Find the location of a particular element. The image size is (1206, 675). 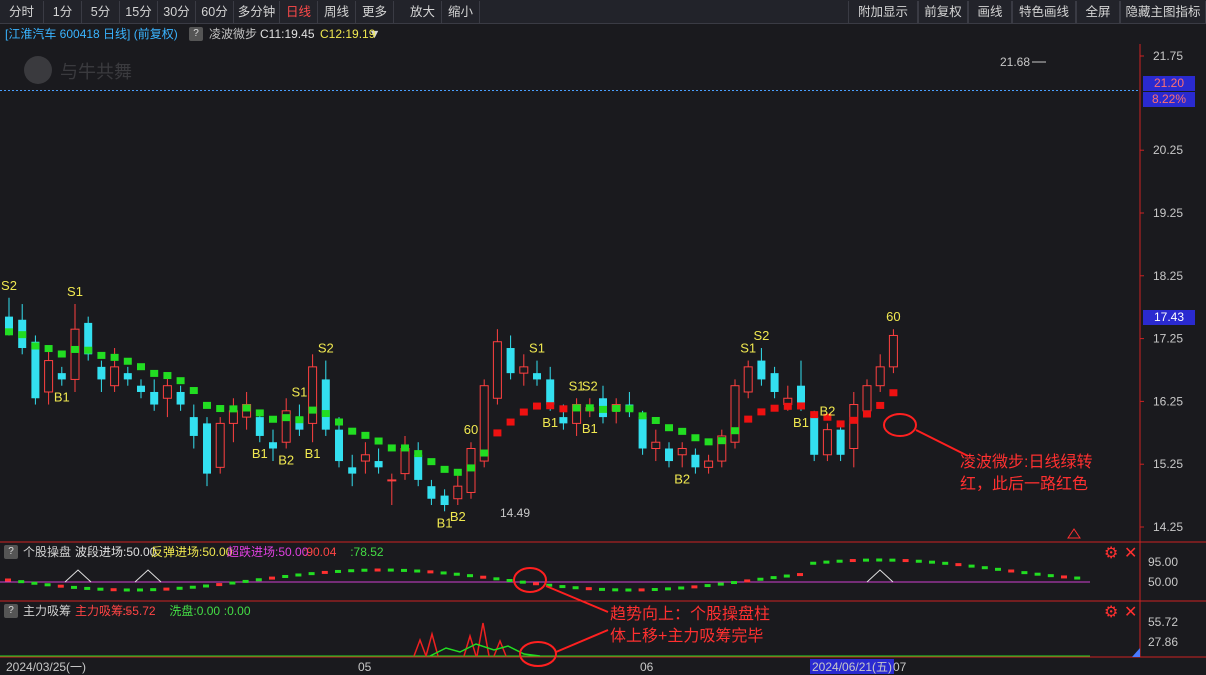

high-label: 21.68 is located at coordinates (1015, 62).